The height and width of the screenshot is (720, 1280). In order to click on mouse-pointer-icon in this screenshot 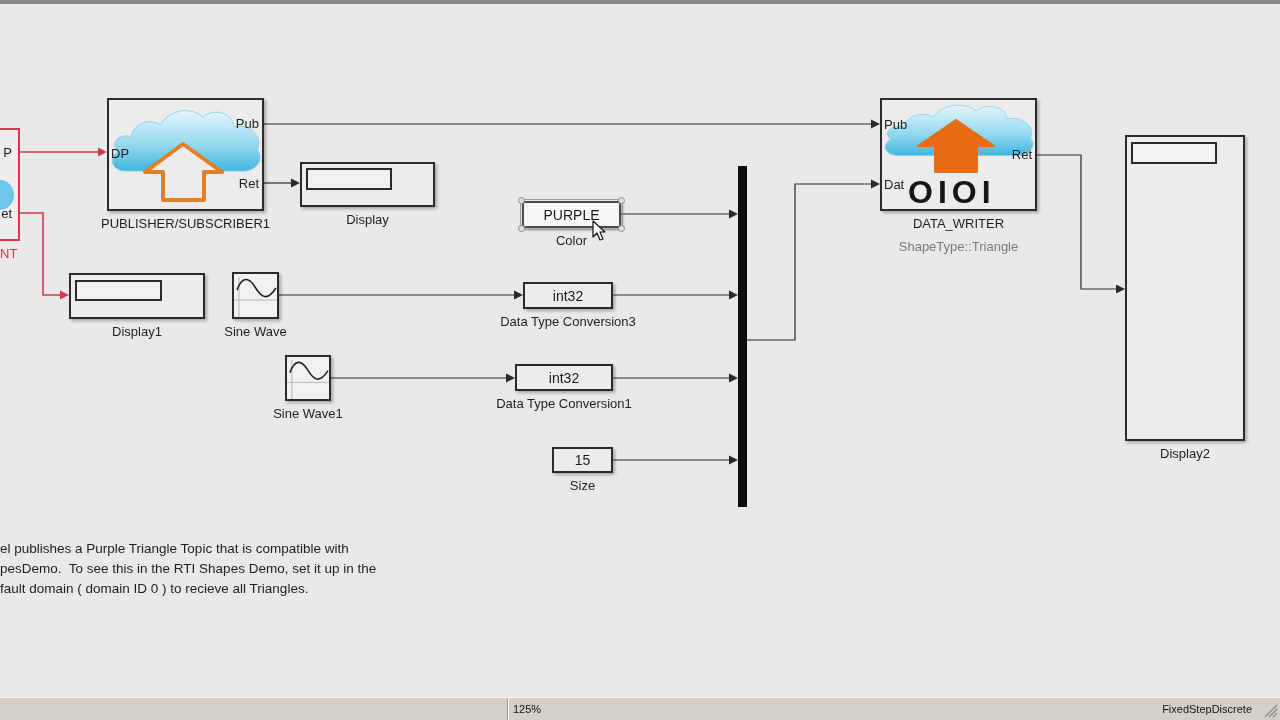, I will do `click(599, 231)`.